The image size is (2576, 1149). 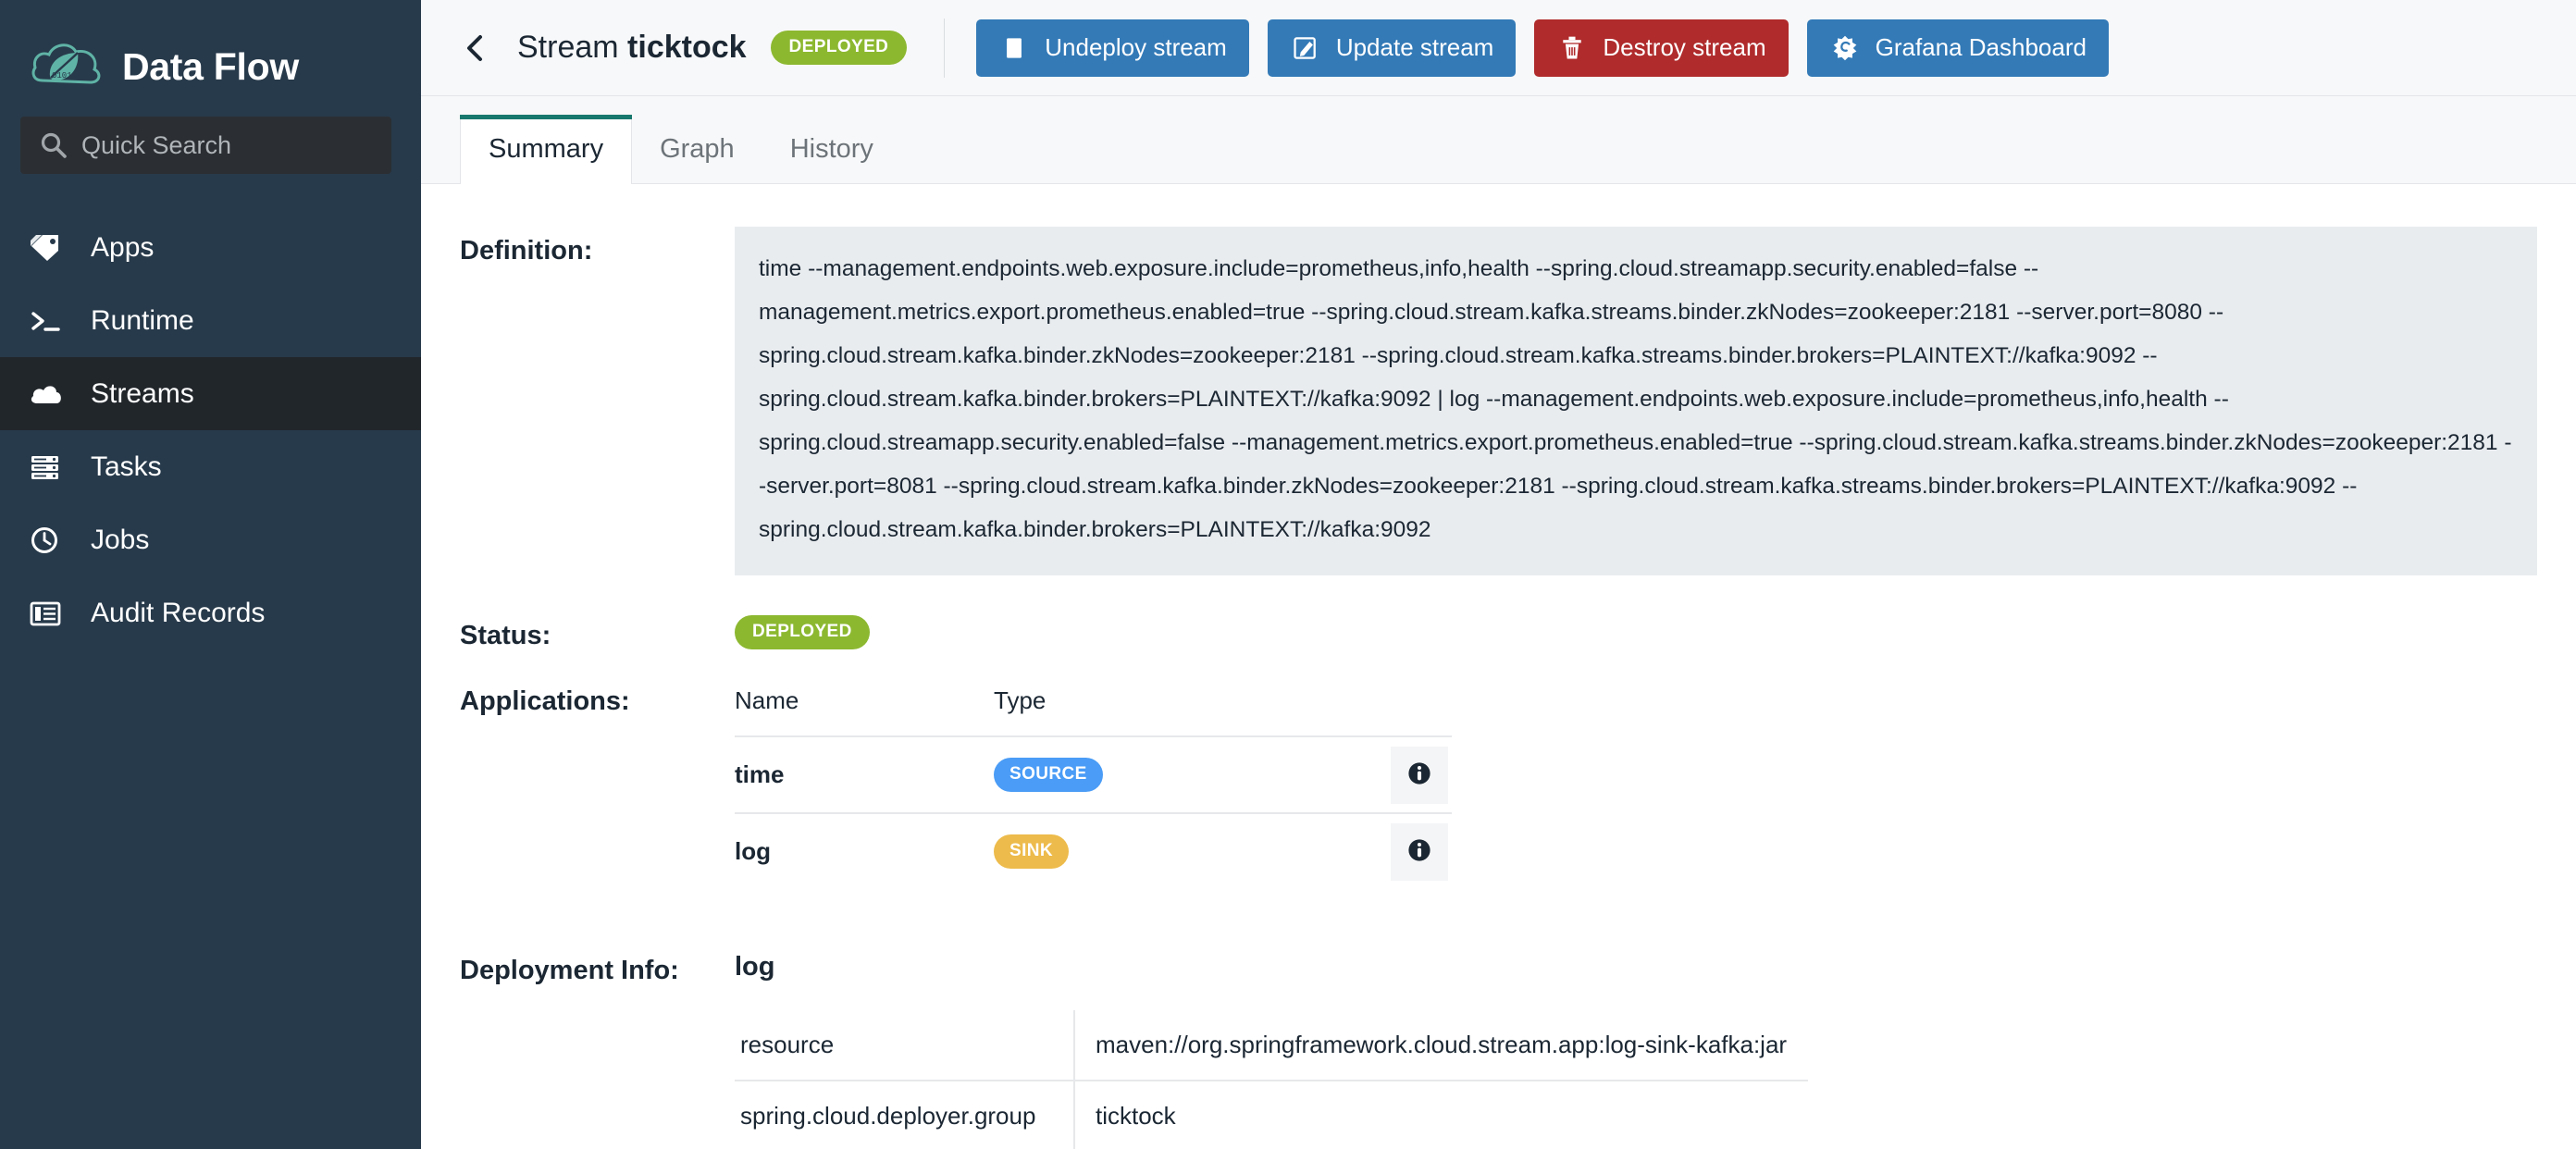 I want to click on pencil-square-icon, so click(x=1306, y=48).